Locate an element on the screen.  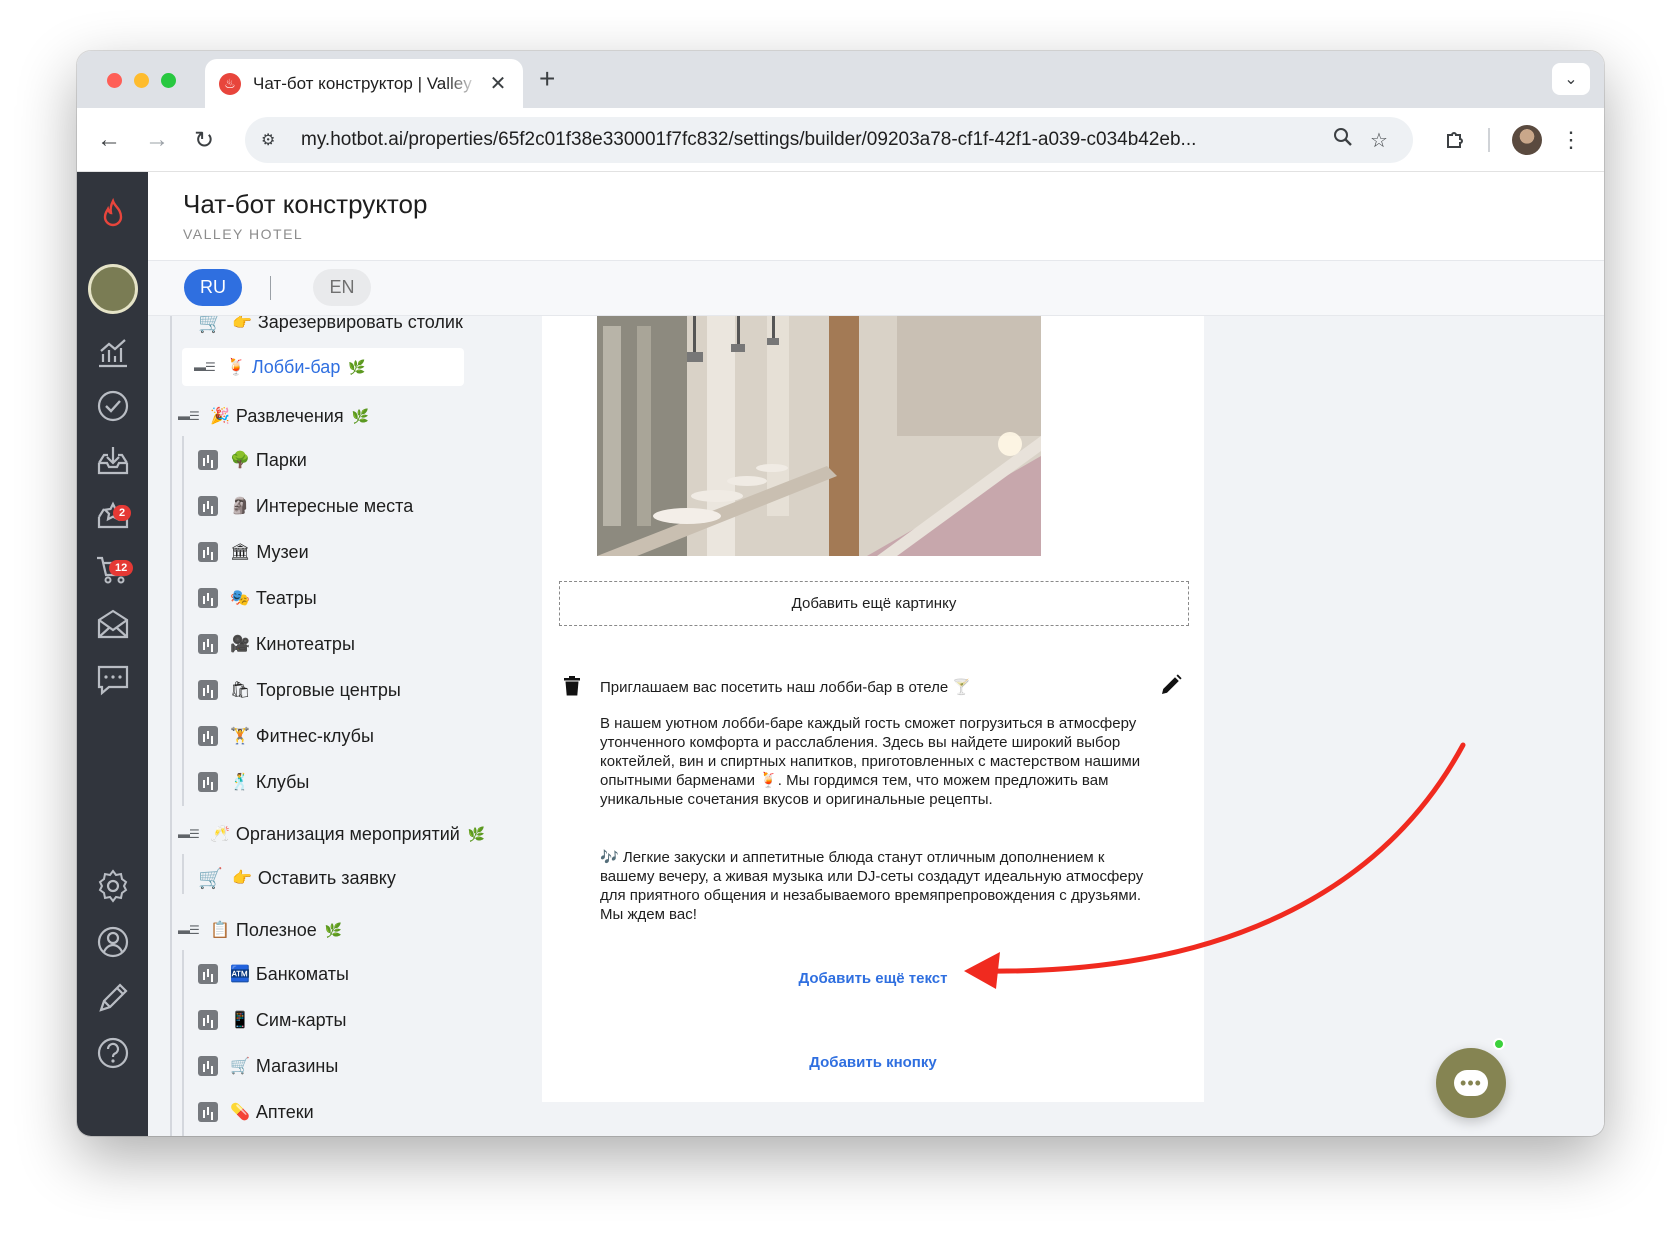
tree-item-lobby-bar: ▬☰ 🍹 Лобби-бар 🌿 is located at coordinates (323, 367).